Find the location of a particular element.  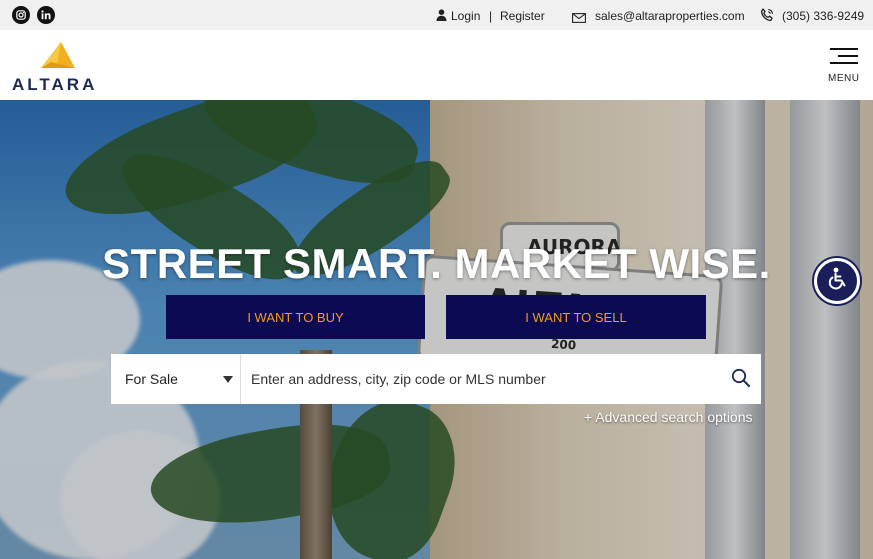

instagram-icon is located at coordinates (21, 15).